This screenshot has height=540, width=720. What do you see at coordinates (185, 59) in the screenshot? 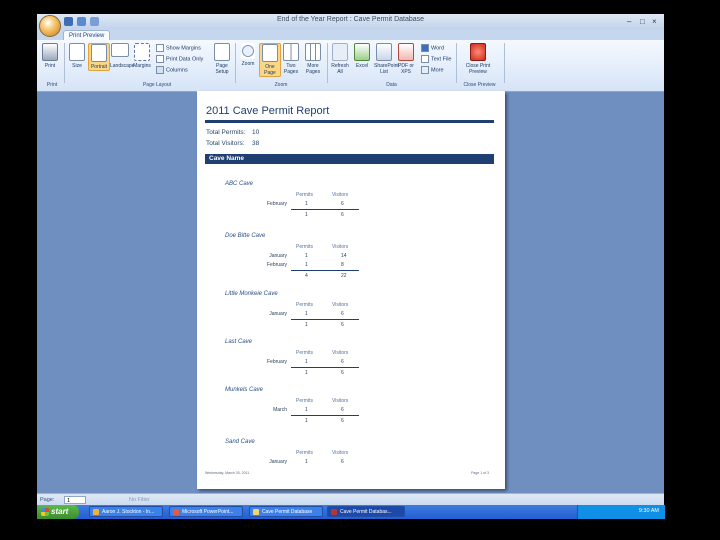
I see `print-data-only-label: Print Data Only` at bounding box center [185, 59].